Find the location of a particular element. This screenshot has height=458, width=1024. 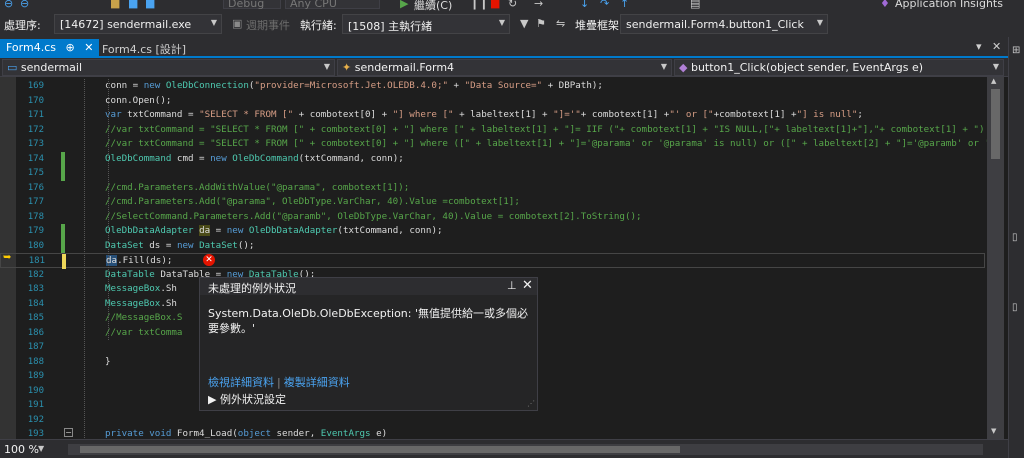

pin-icon: ⊥ is located at coordinates (512, 285).